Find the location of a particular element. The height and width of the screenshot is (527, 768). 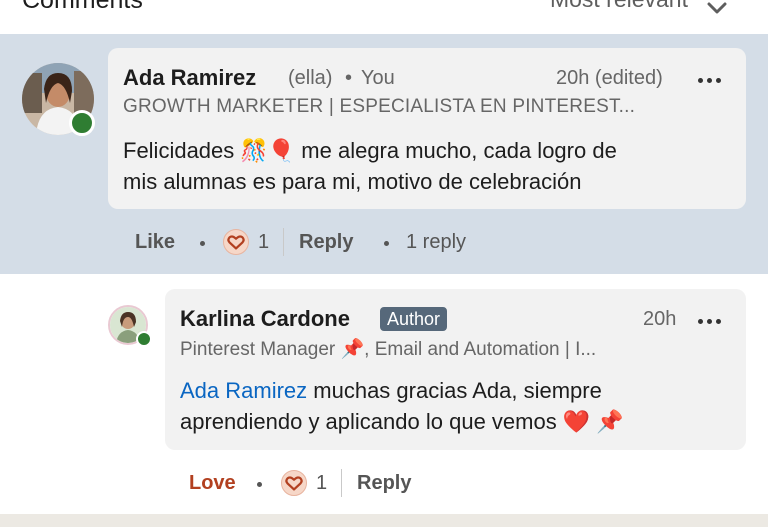

mention-link: Ada Ramirez is located at coordinates (243, 390).